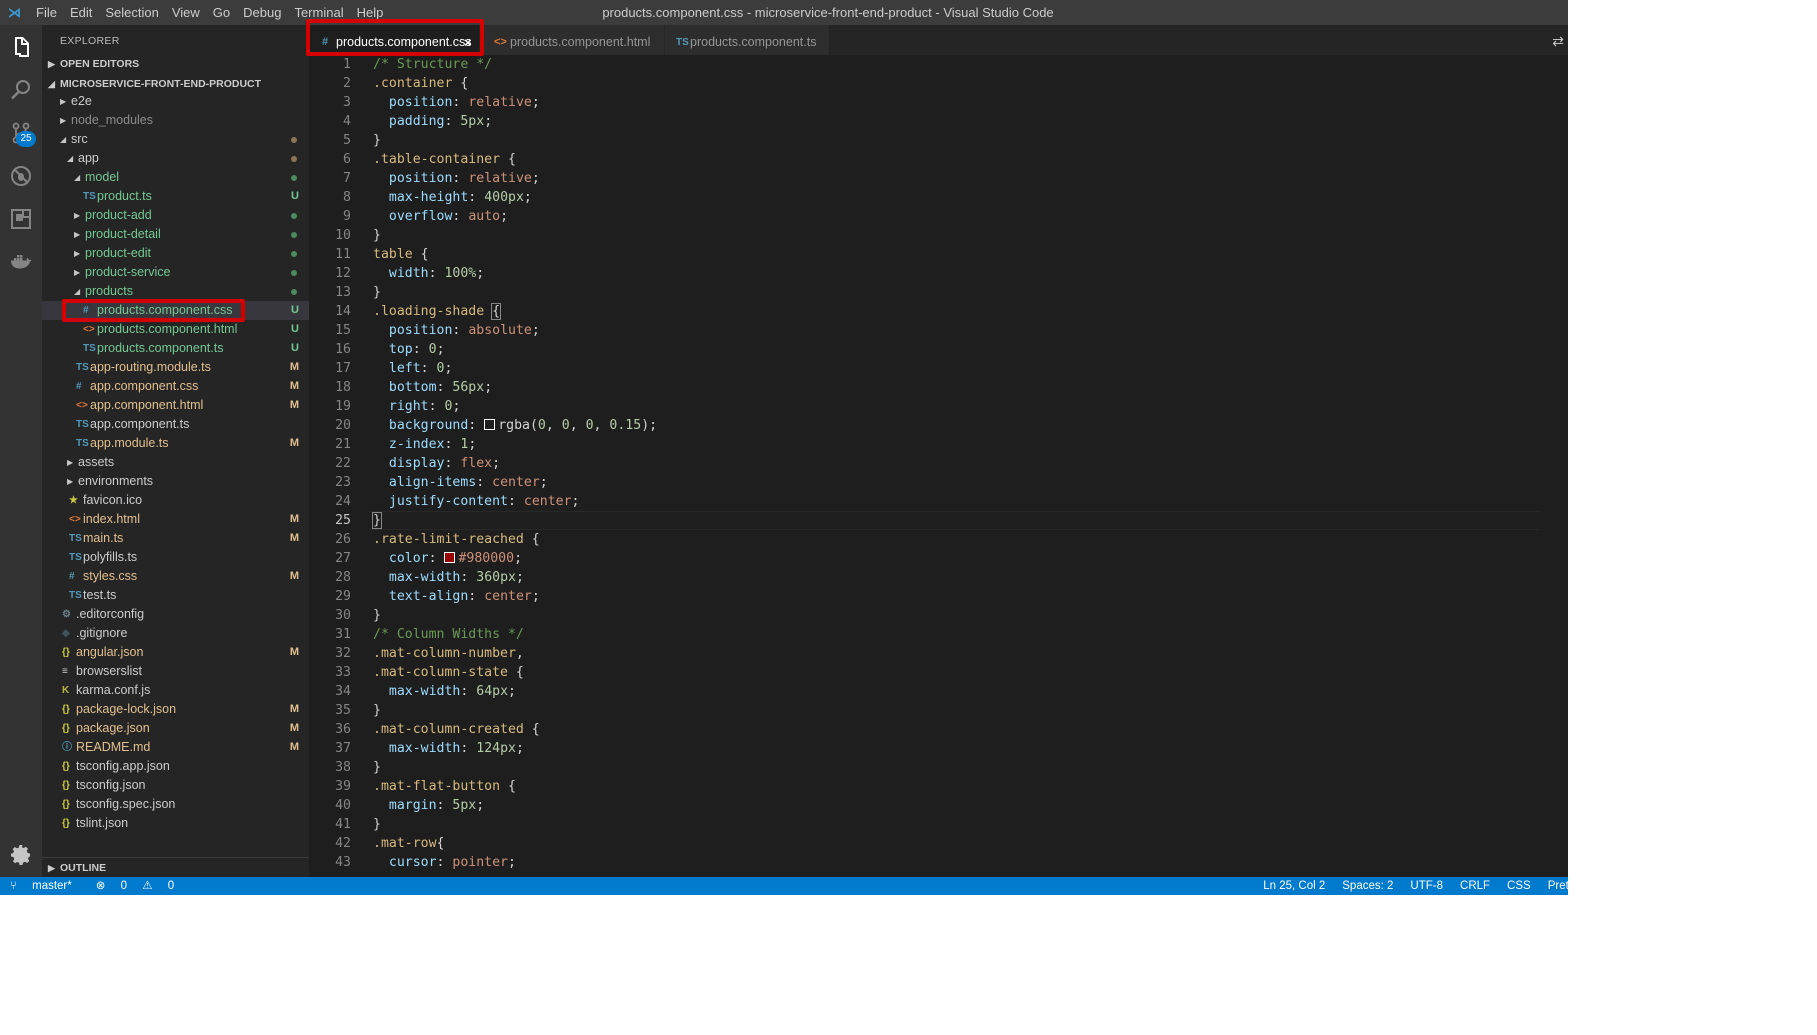 This screenshot has height=1035, width=1817. Describe the element at coordinates (460, 273) in the screenshot. I see `code-token: 100%` at that location.